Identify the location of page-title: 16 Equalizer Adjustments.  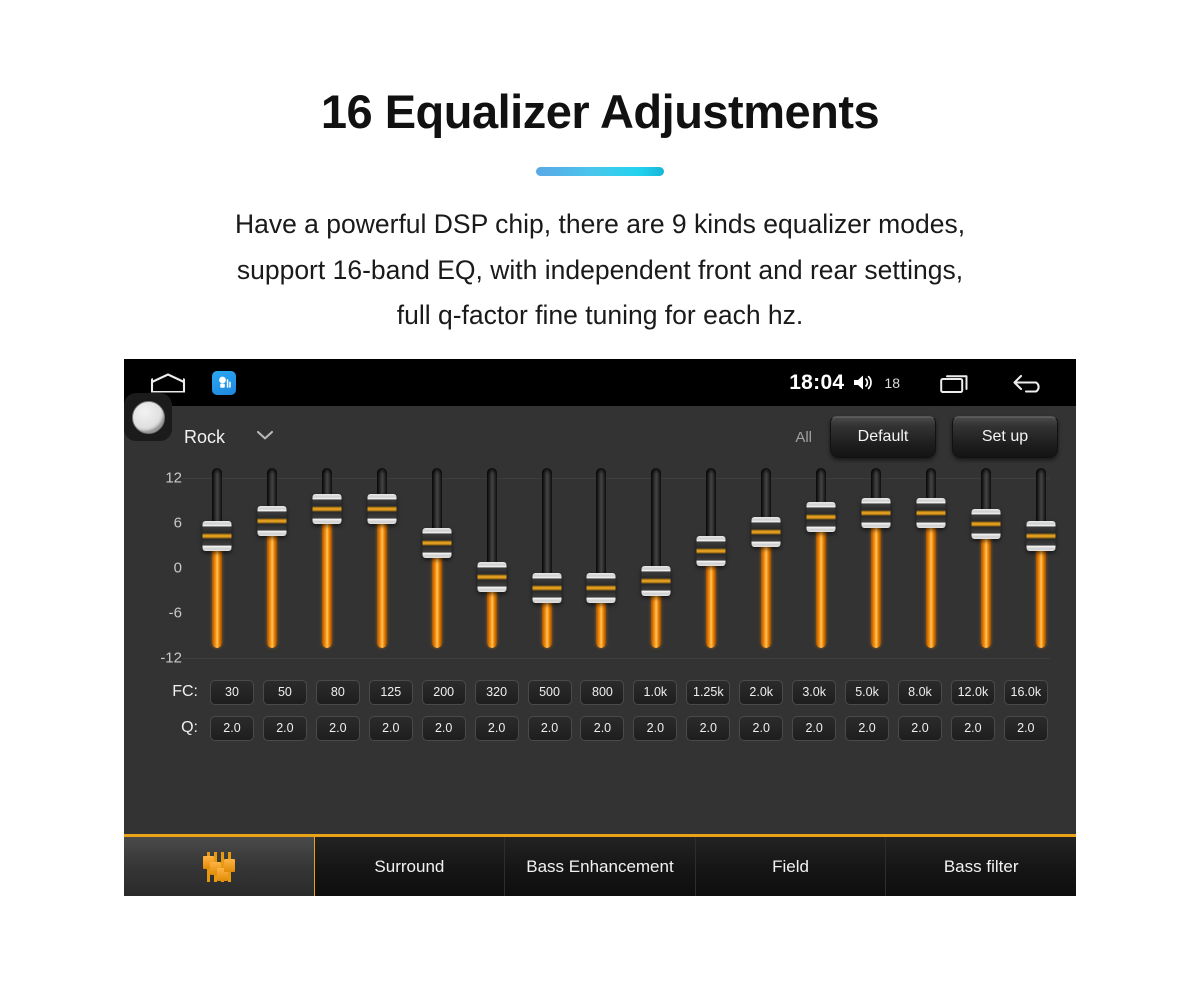
(600, 111).